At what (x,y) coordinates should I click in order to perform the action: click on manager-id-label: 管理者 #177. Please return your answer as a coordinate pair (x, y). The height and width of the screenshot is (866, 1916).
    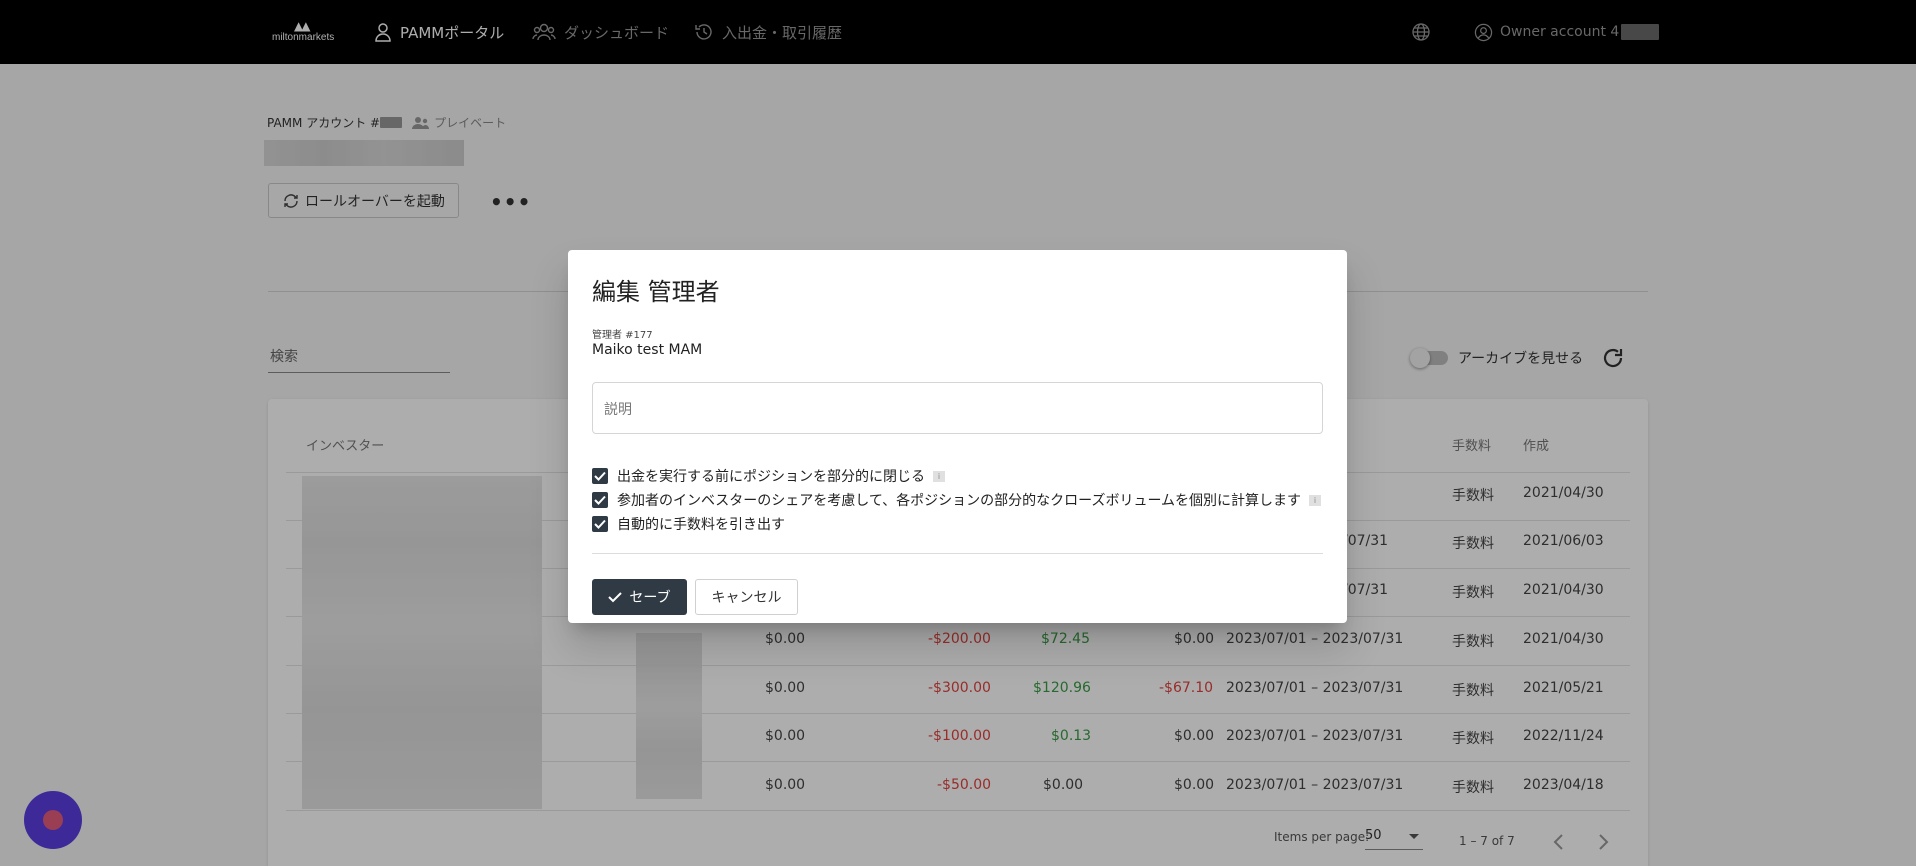
    Looking at the image, I should click on (622, 335).